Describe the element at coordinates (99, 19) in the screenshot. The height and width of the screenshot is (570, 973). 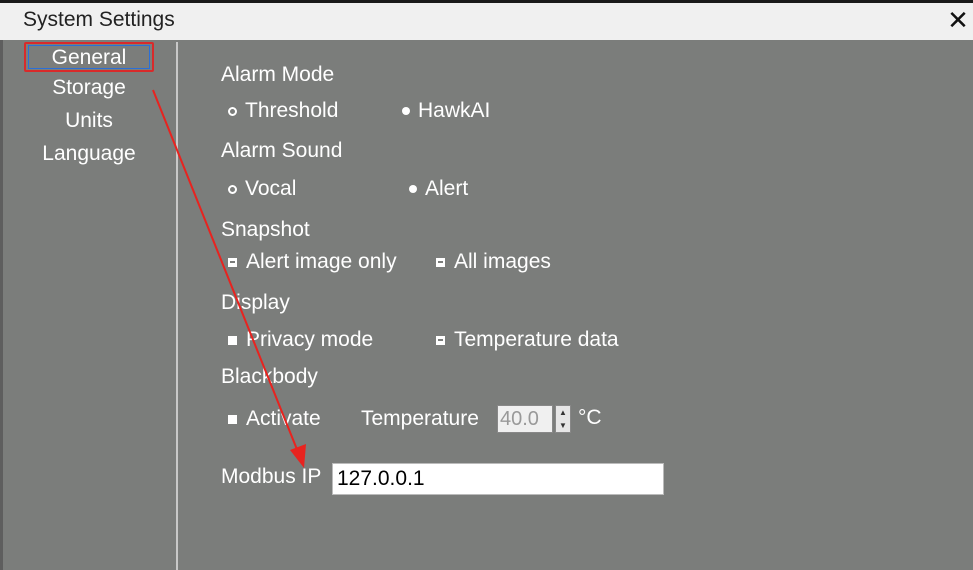
I see `window-title: System Settings` at that location.